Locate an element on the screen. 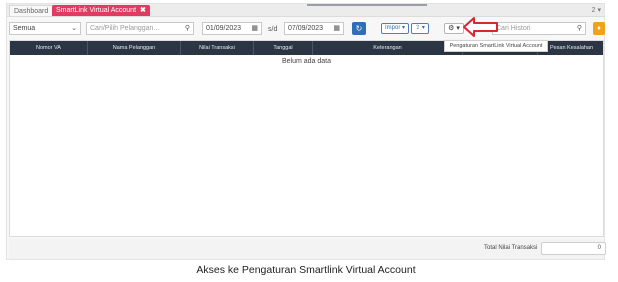 This screenshot has height=282, width=618. lightbulb-icon: ♦ is located at coordinates (599, 28).